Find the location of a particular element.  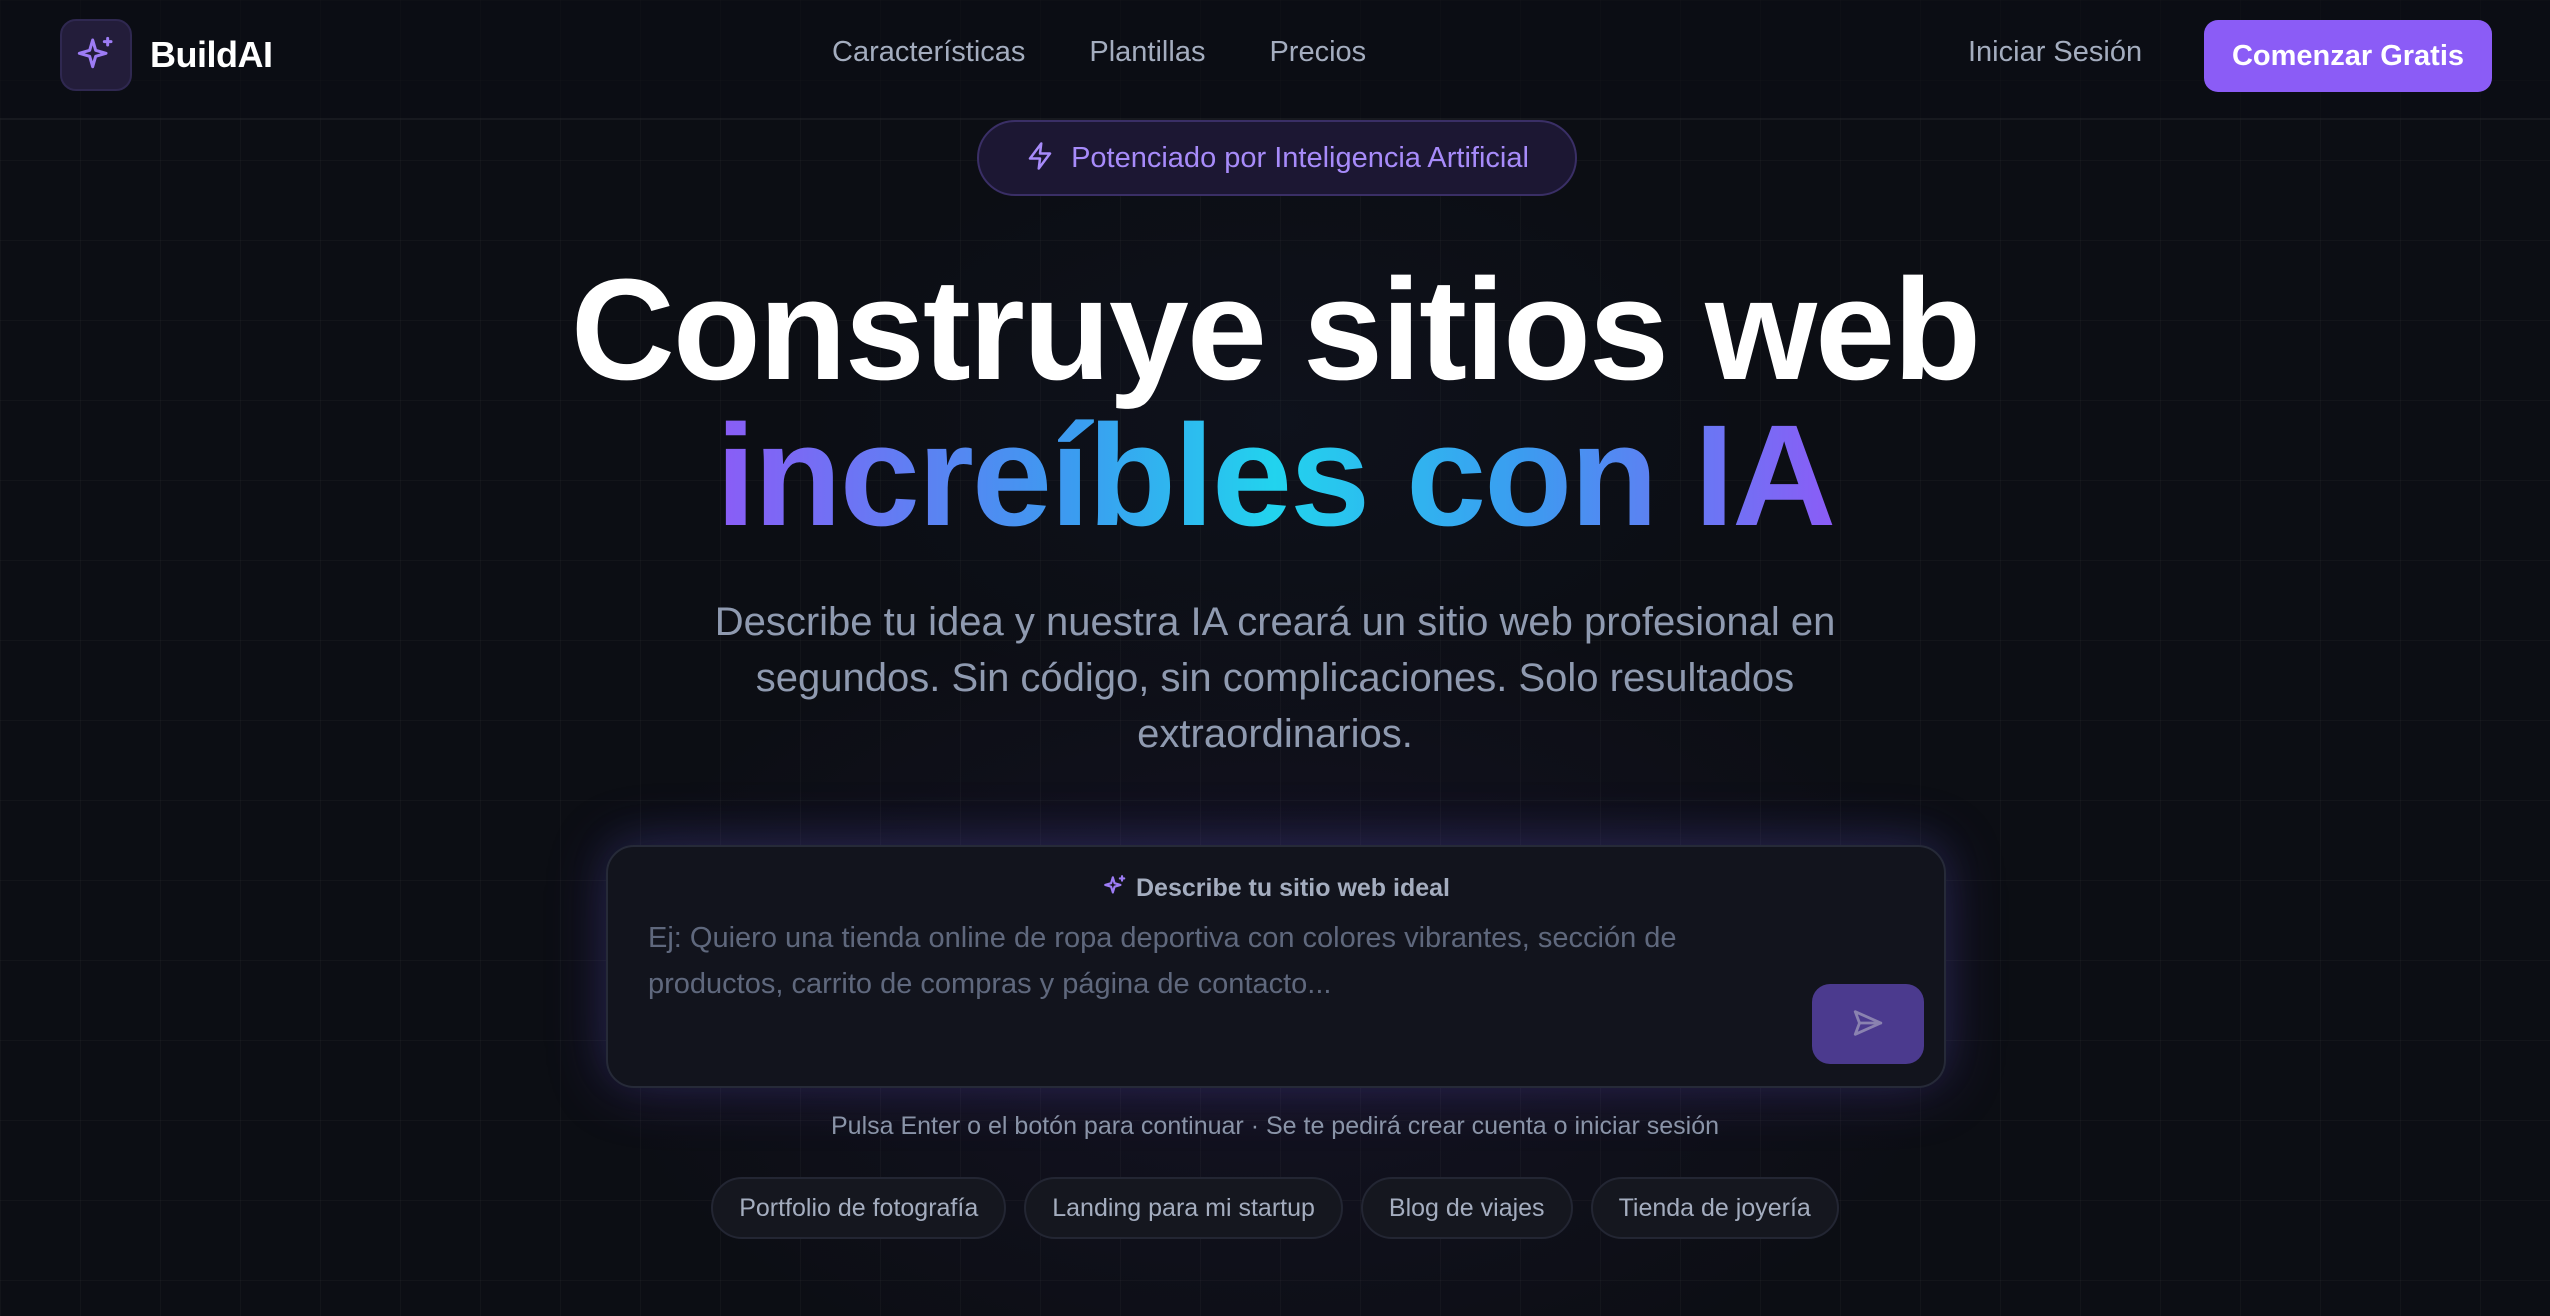

suggestion-chip-jewelry-store: Tienda de joyería is located at coordinates (1714, 1208).